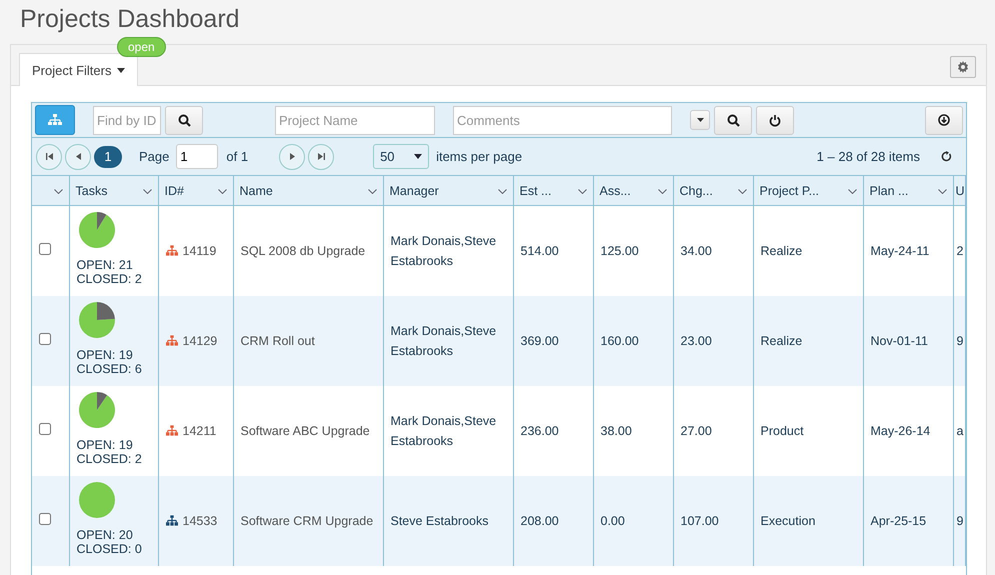  I want to click on table-cell: 34.00, so click(696, 251).